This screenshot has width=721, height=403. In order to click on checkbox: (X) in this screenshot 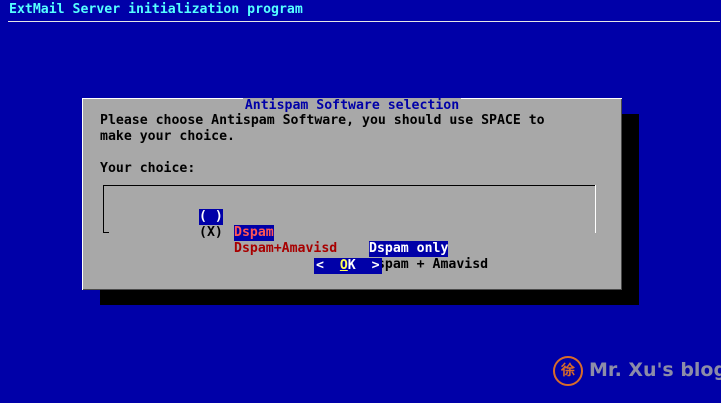, I will do `click(211, 233)`.